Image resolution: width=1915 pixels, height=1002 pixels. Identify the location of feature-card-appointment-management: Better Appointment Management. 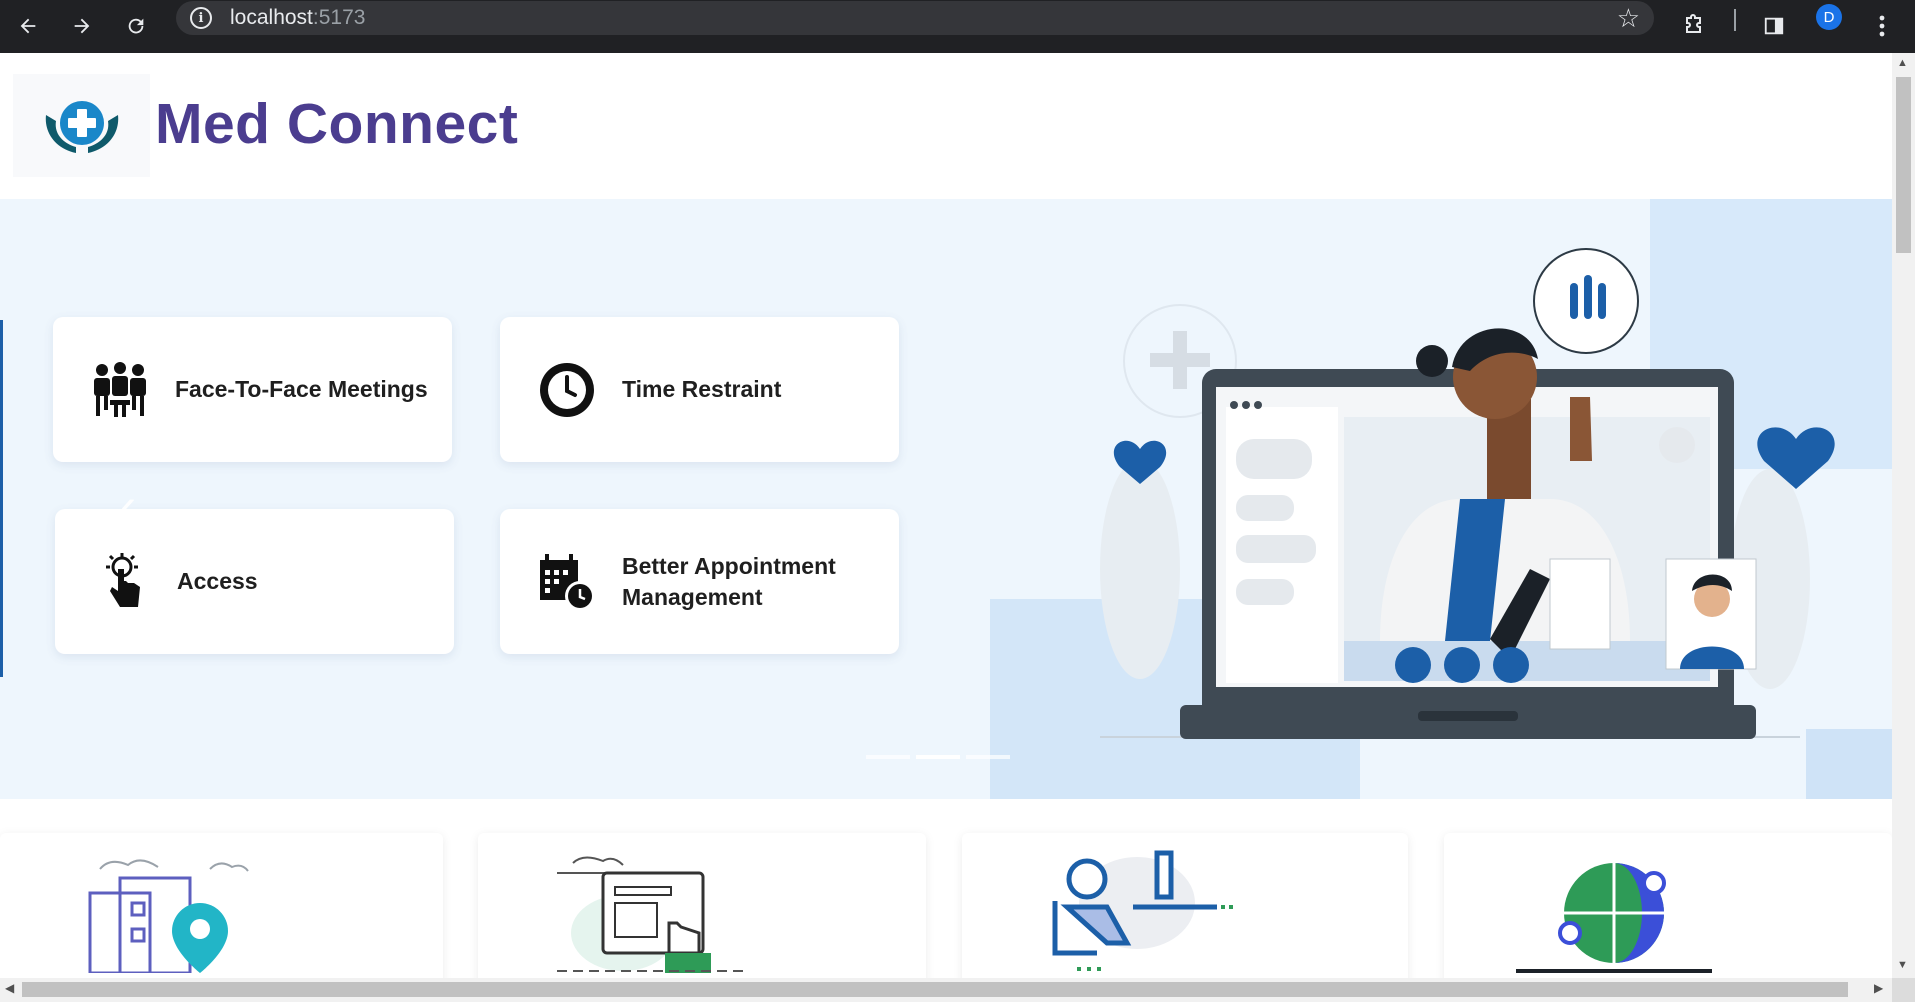
(699, 581).